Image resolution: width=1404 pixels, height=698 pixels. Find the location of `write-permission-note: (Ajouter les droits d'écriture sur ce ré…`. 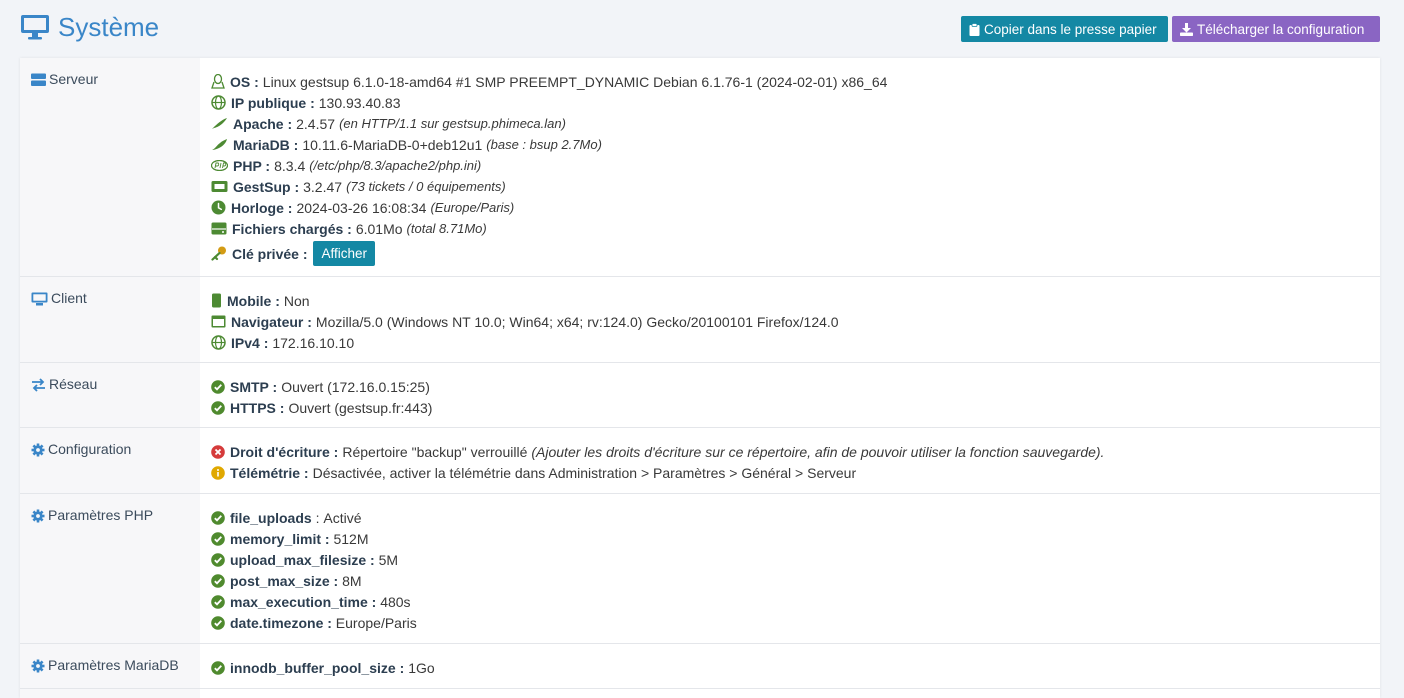

write-permission-note: (Ajouter les droits d'écriture sur ce ré… is located at coordinates (818, 451).